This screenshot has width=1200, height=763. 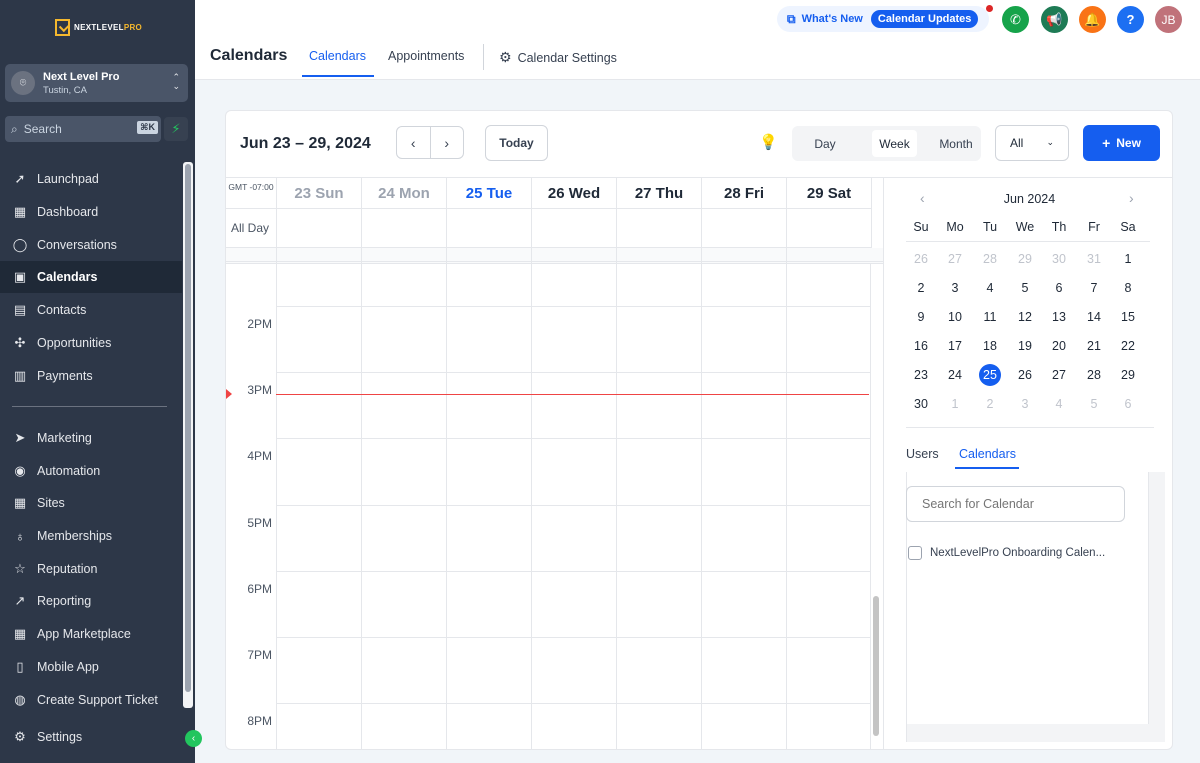 I want to click on day-header-tue: 25 Tue, so click(x=488, y=193).